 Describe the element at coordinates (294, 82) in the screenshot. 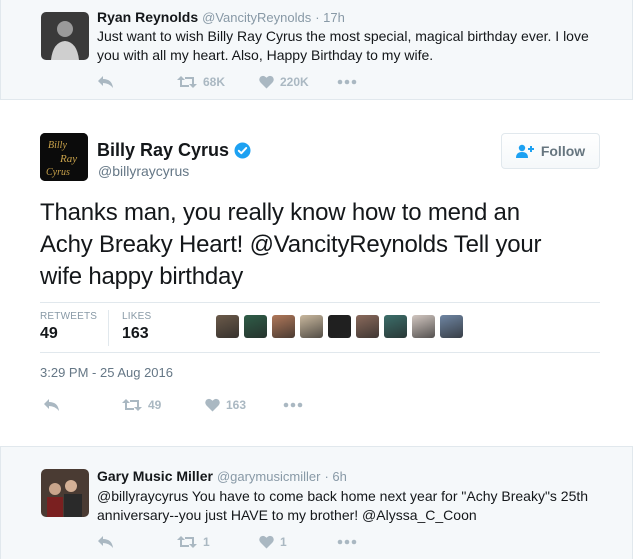

I see `like-count: 220K` at that location.